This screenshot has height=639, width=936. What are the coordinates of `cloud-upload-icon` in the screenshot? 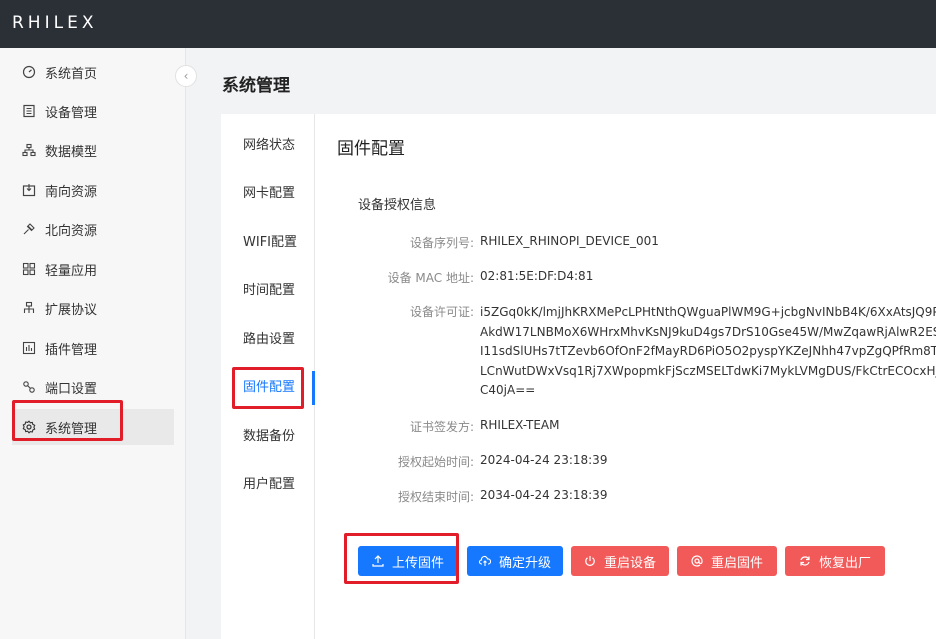 It's located at (484, 560).